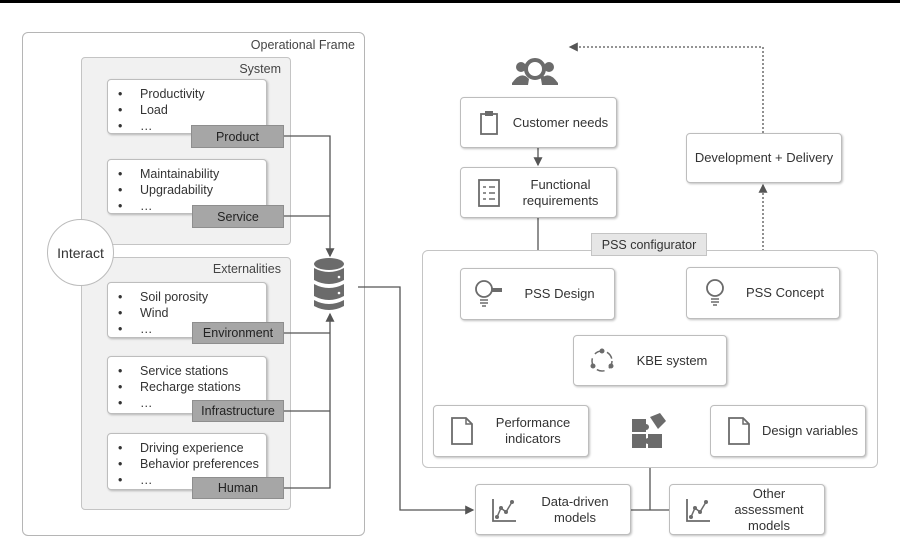 The width and height of the screenshot is (900, 553). I want to click on customer-needs-label: Customer needs, so click(560, 122).